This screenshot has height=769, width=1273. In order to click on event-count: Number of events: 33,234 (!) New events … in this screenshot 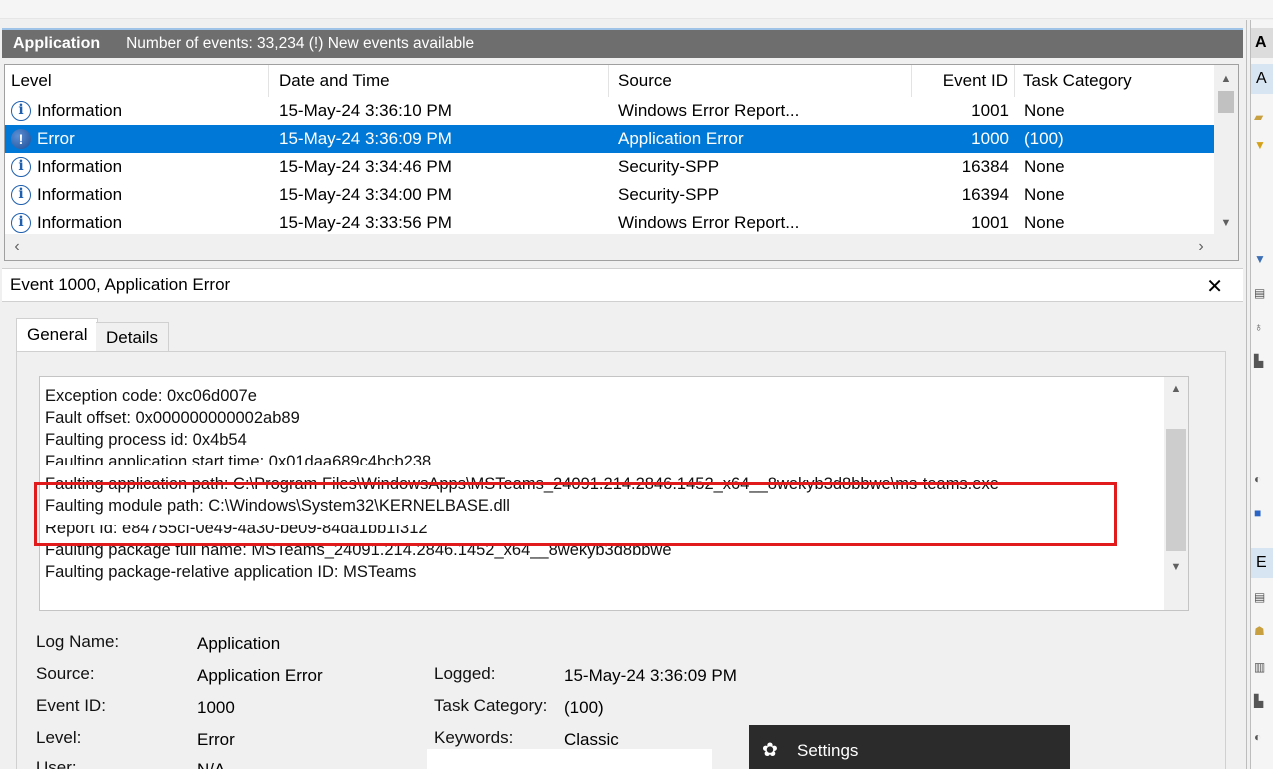, I will do `click(300, 43)`.